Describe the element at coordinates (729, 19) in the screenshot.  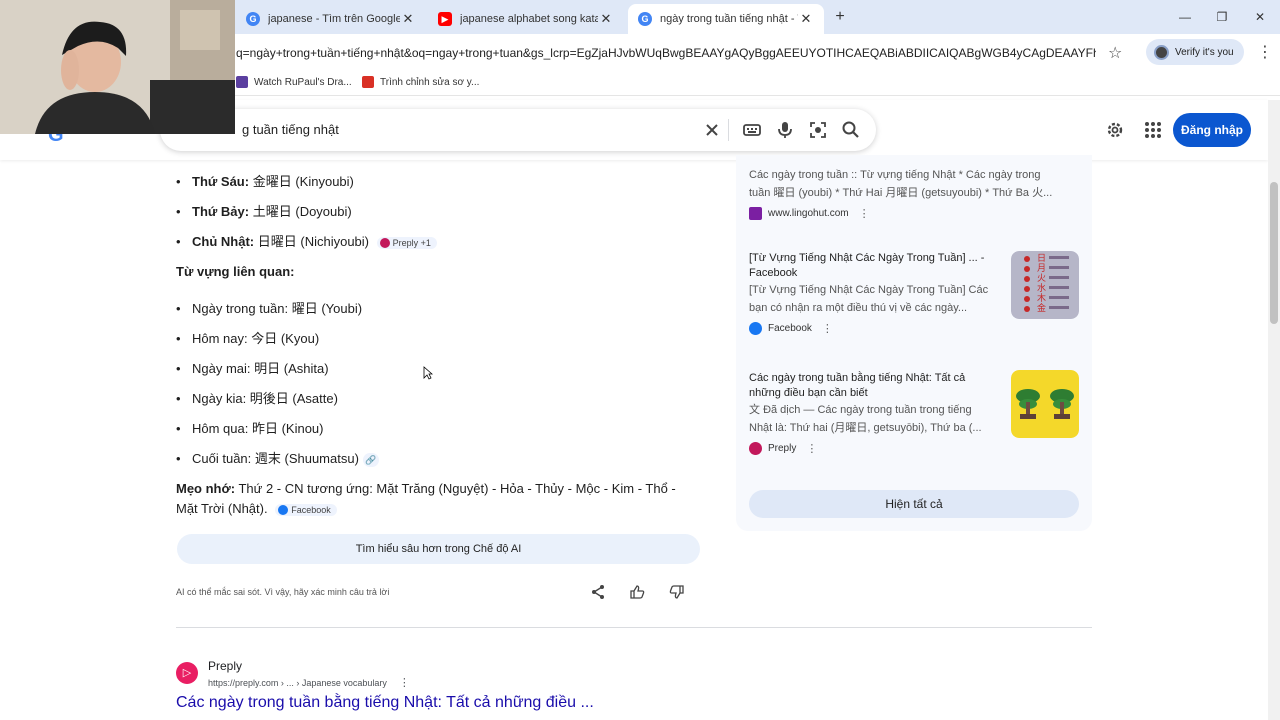
I see `tab-label: ngày trong tuần tiếng nhật - Tìm` at that location.